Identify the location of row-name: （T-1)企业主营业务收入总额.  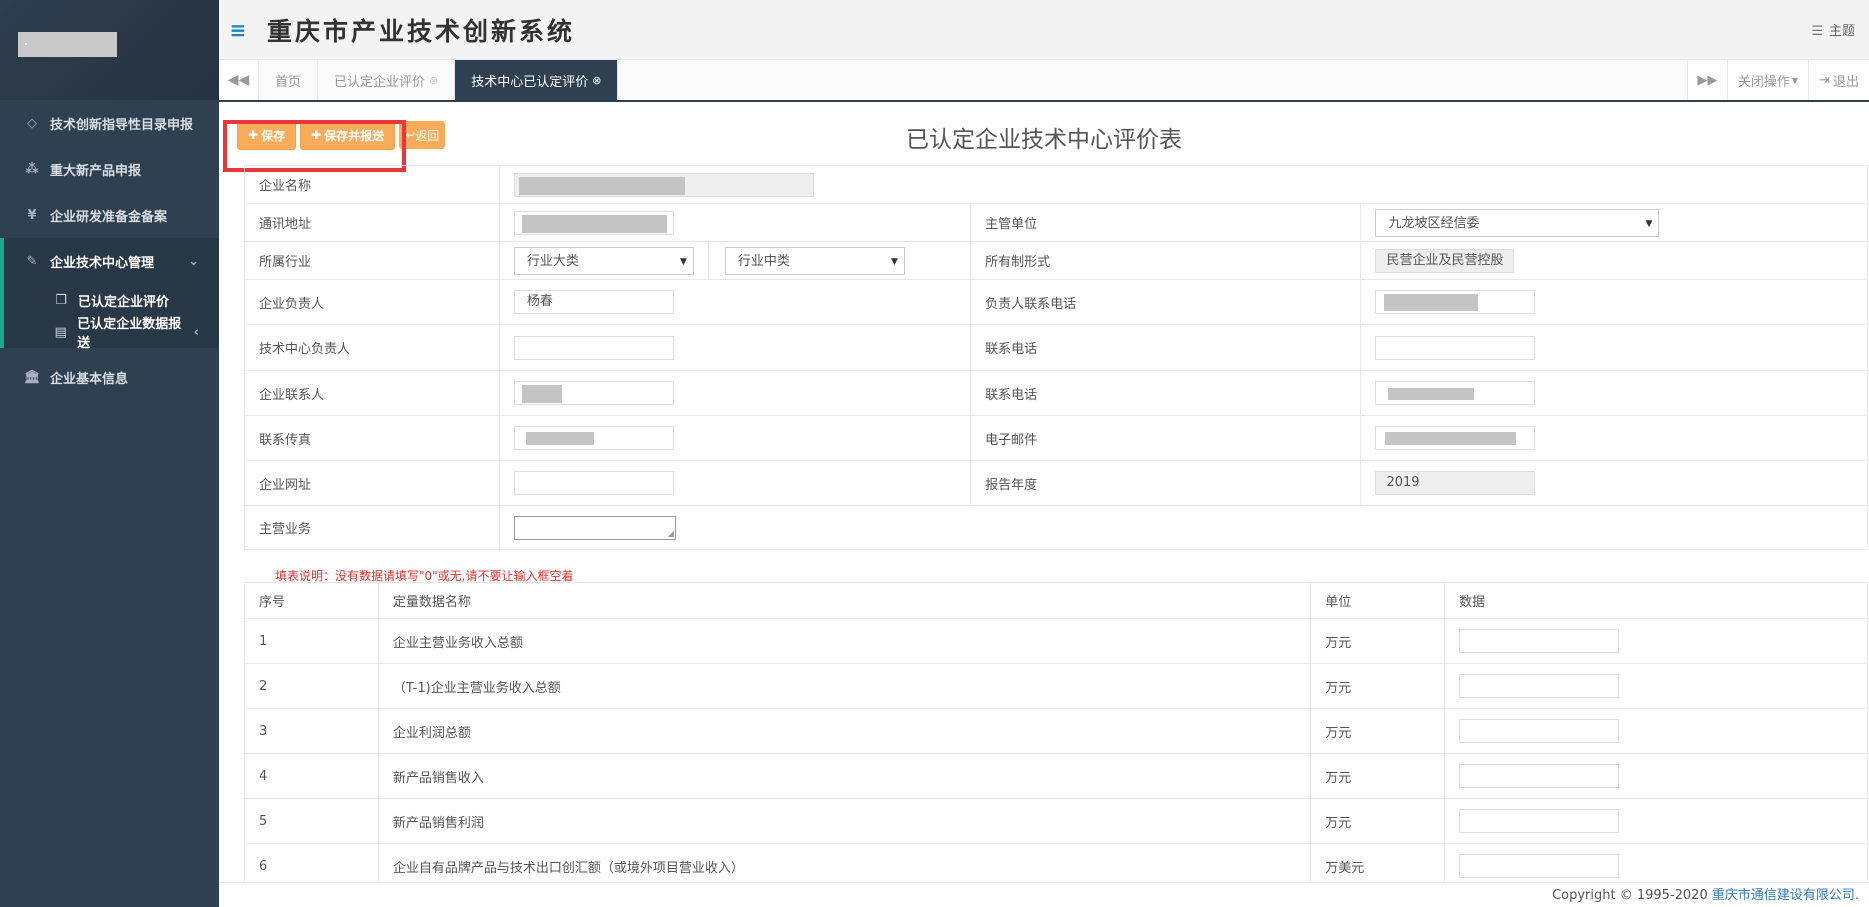
(844, 686).